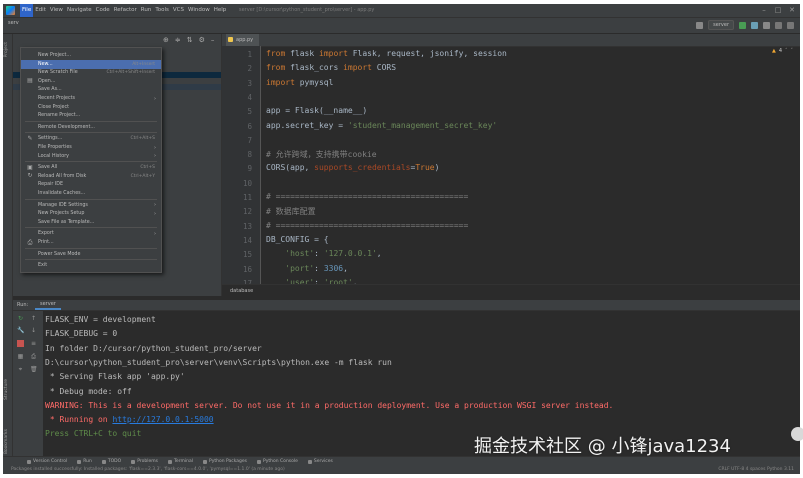 This screenshot has width=803, height=478. Describe the element at coordinates (91, 156) in the screenshot. I see `menu-item-local-history: Local History ›` at that location.